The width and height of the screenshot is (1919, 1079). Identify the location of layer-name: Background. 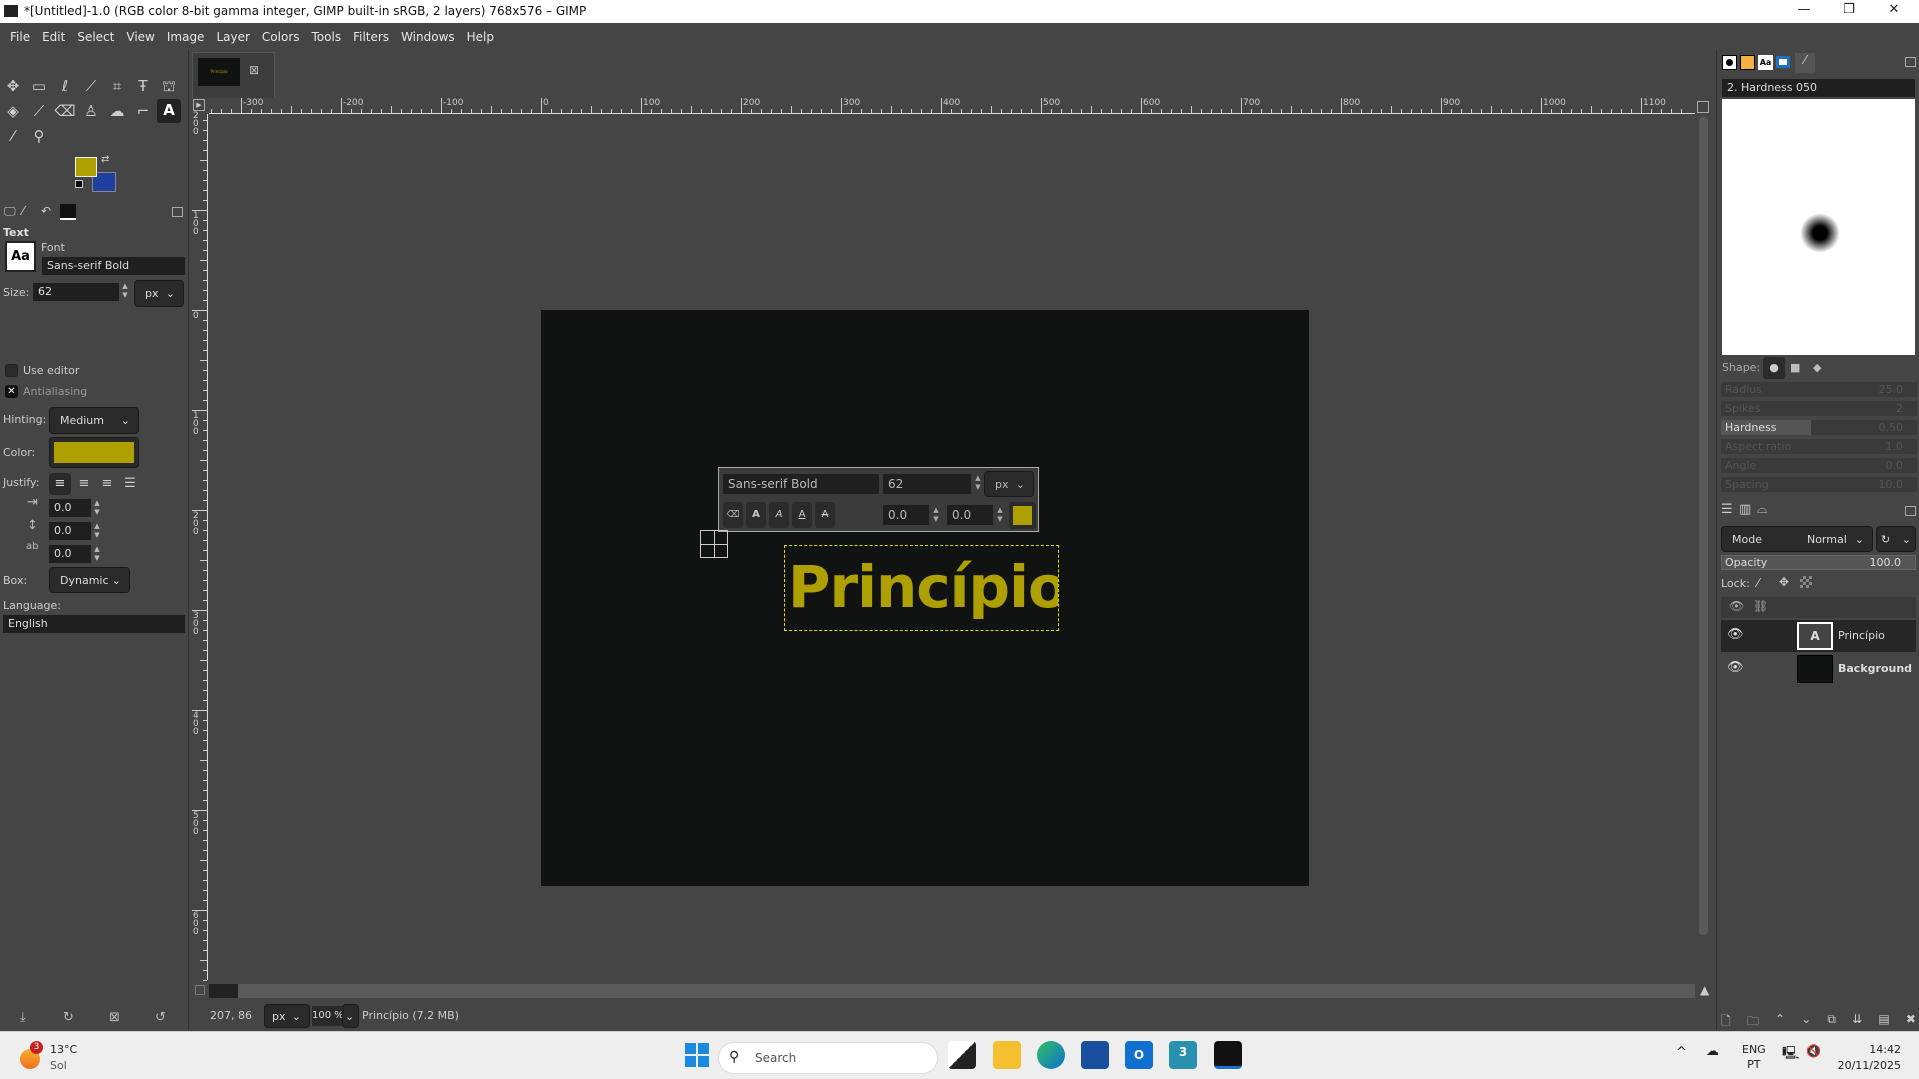
(1875, 668).